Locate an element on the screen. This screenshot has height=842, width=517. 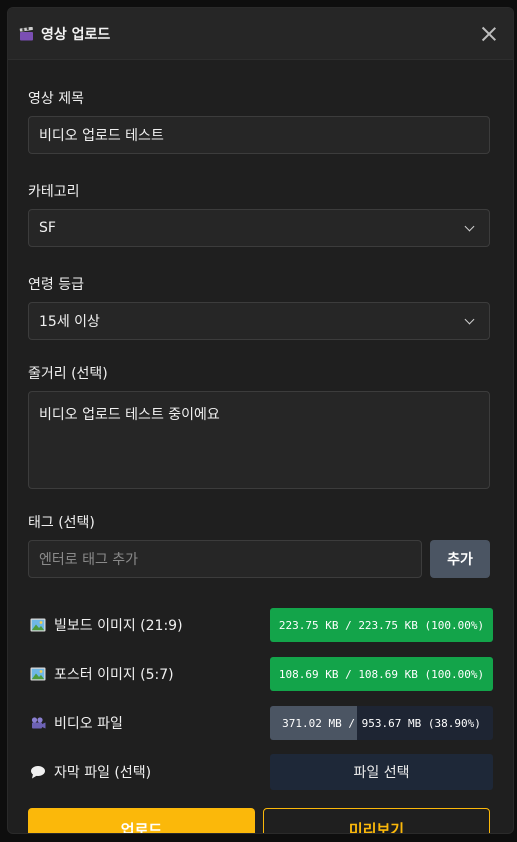
poster-progress: 108.69 KB / 108.69 KB (100.00%) is located at coordinates (381, 674).